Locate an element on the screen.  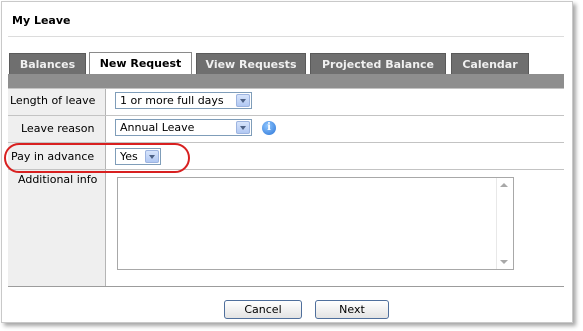
highlight-annotation is located at coordinates (97, 158).